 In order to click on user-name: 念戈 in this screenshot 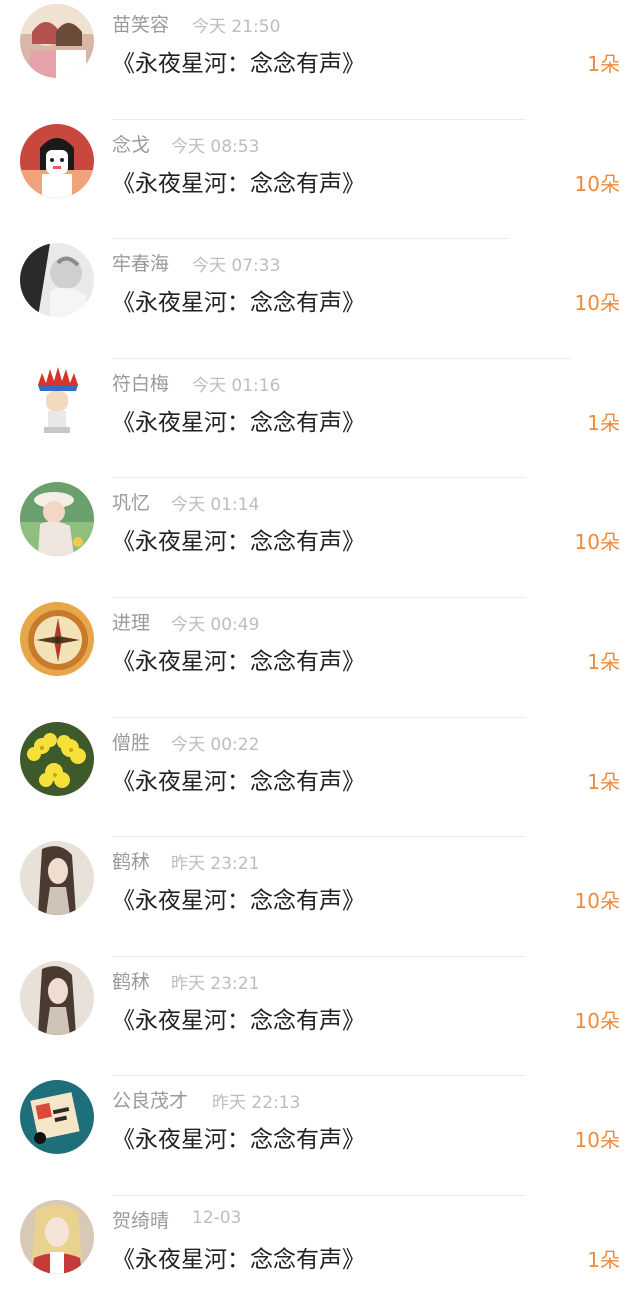, I will do `click(131, 143)`.